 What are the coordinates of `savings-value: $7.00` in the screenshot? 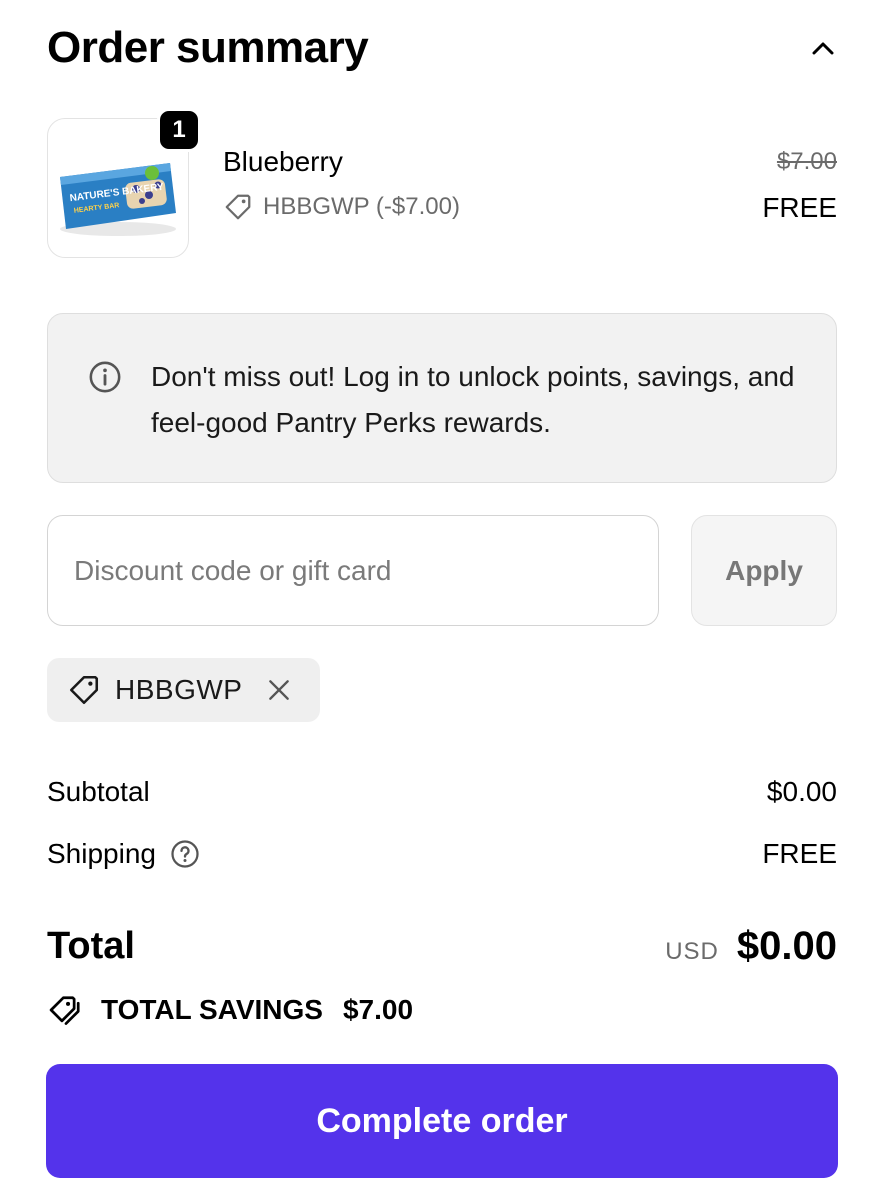 It's located at (378, 1009).